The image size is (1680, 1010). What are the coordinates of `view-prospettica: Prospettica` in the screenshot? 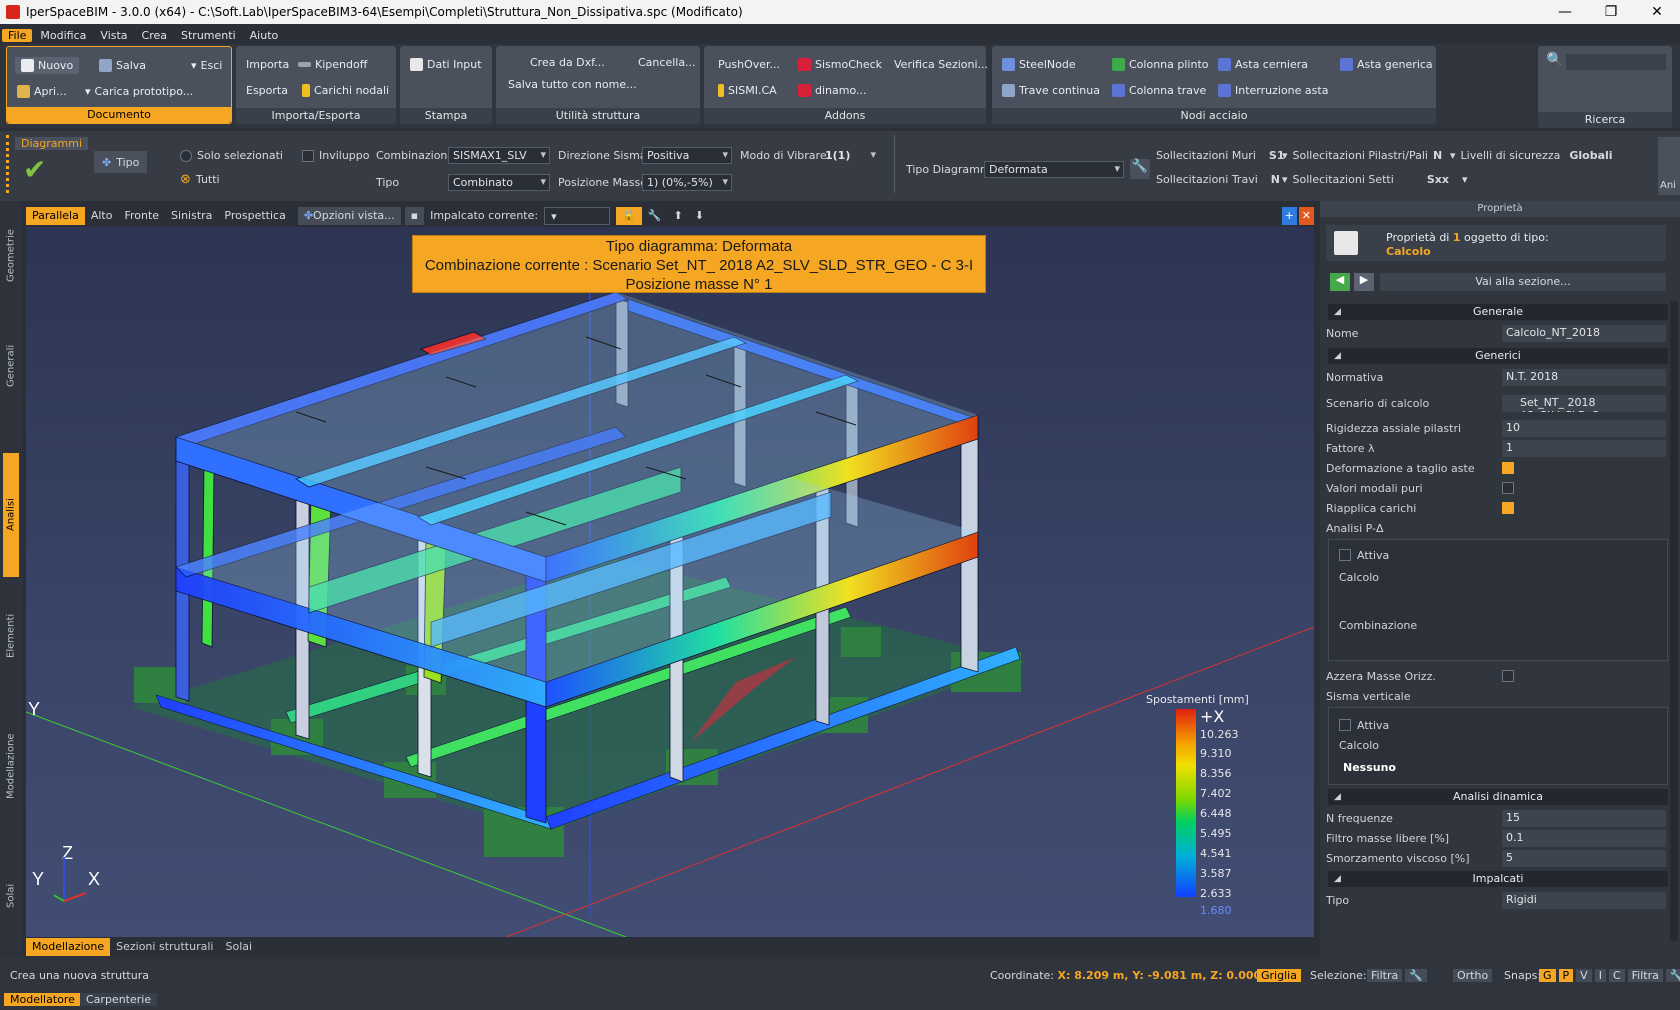 It's located at (254, 216).